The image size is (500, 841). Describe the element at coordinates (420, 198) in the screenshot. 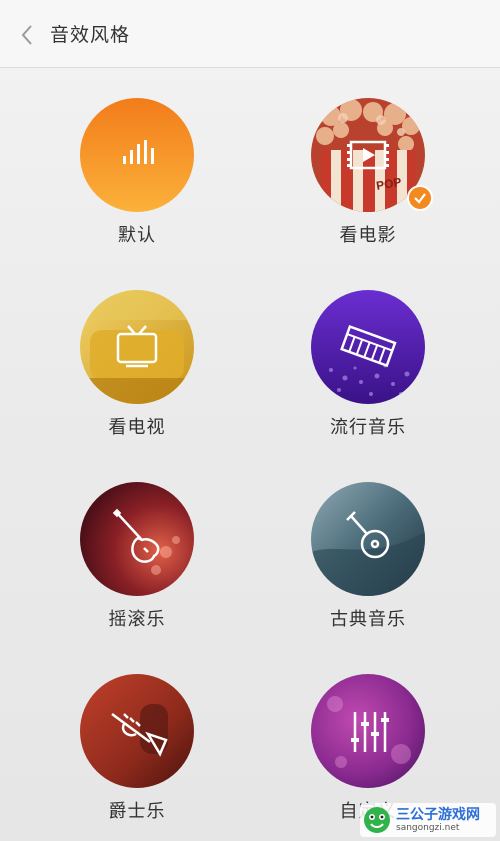

I see `selected-check-icon` at that location.